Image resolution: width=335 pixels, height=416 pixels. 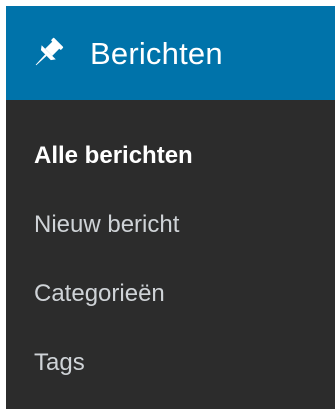 I want to click on pushpin-icon, so click(x=48, y=53).